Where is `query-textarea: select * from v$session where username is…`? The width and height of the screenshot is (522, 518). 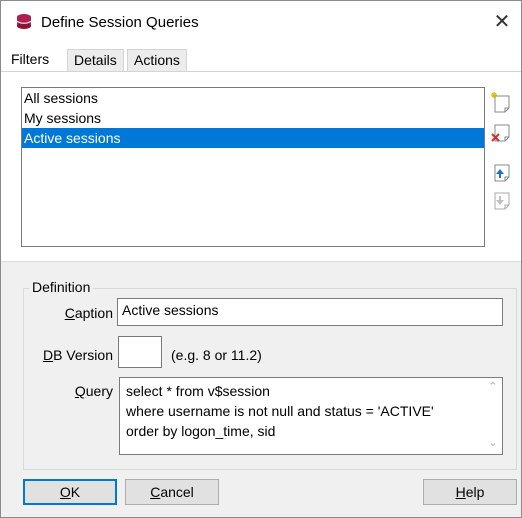 query-textarea: select * from v$session where username is… is located at coordinates (311, 416).